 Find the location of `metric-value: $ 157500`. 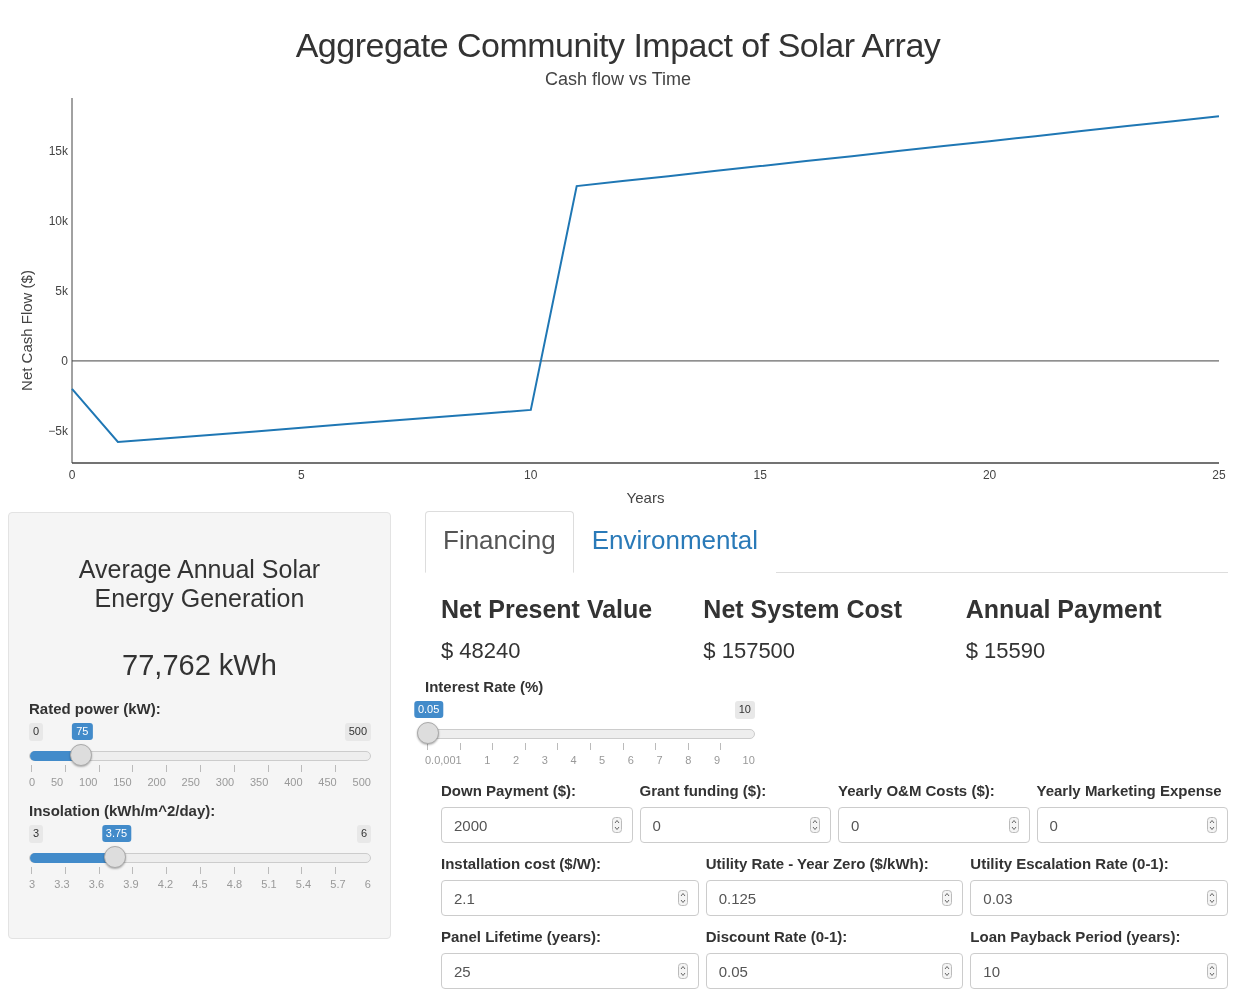

metric-value: $ 157500 is located at coordinates (750, 651).